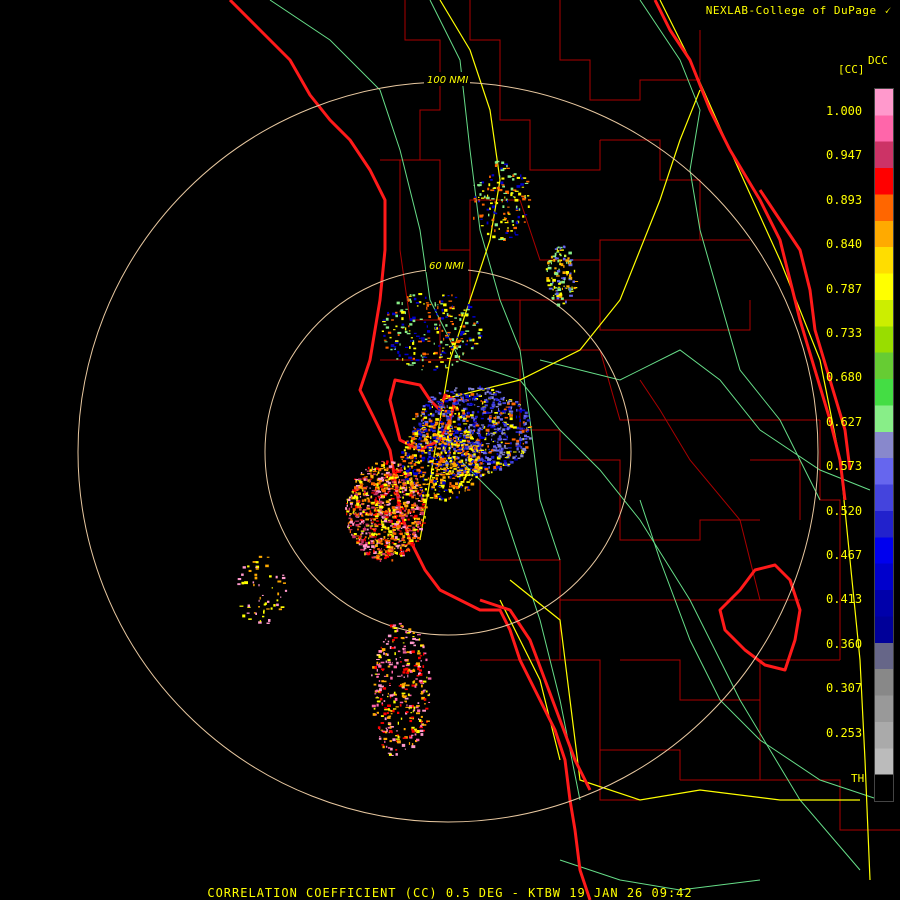 The width and height of the screenshot is (900, 900). I want to click on range-ring-60-label: 60 NMI, so click(446, 266).